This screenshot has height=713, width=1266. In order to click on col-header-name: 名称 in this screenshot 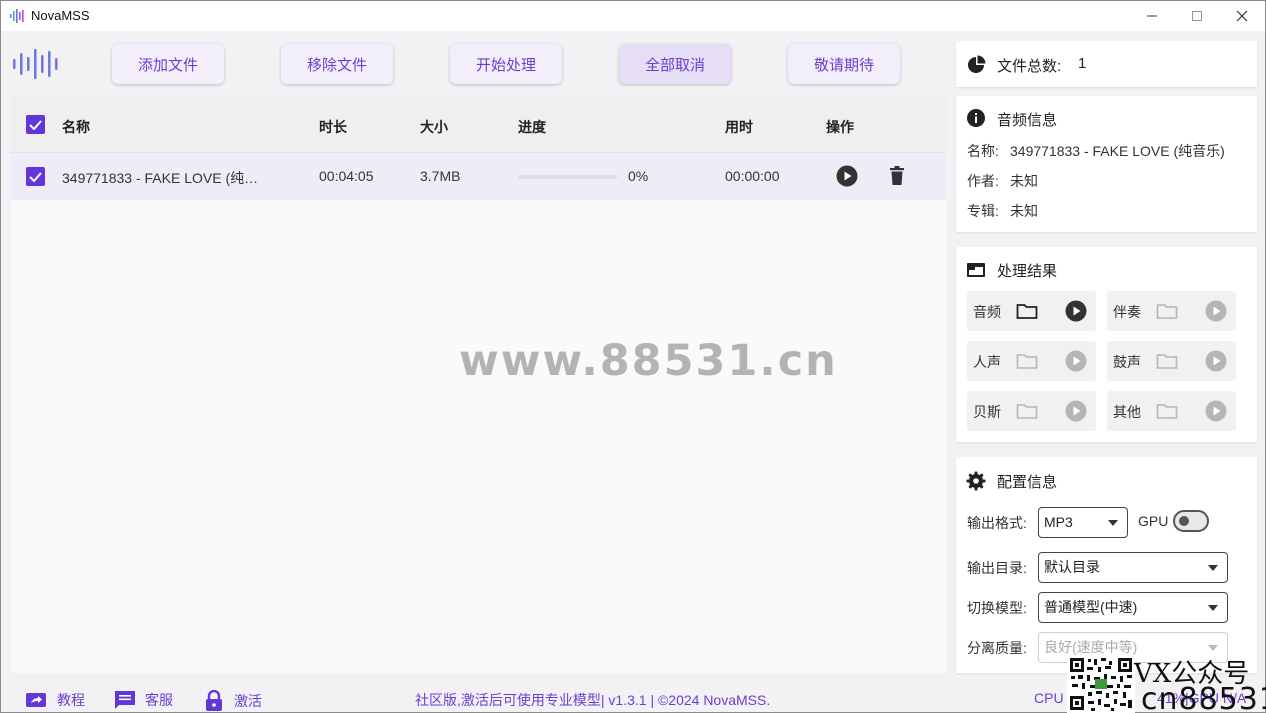, I will do `click(76, 127)`.